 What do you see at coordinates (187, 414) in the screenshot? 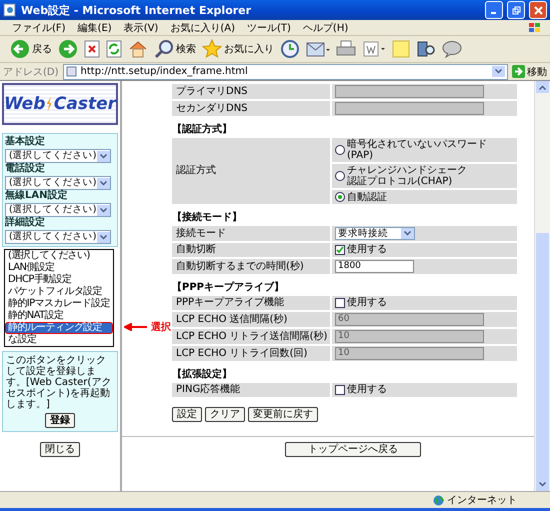
I see `form-button: 設定` at bounding box center [187, 414].